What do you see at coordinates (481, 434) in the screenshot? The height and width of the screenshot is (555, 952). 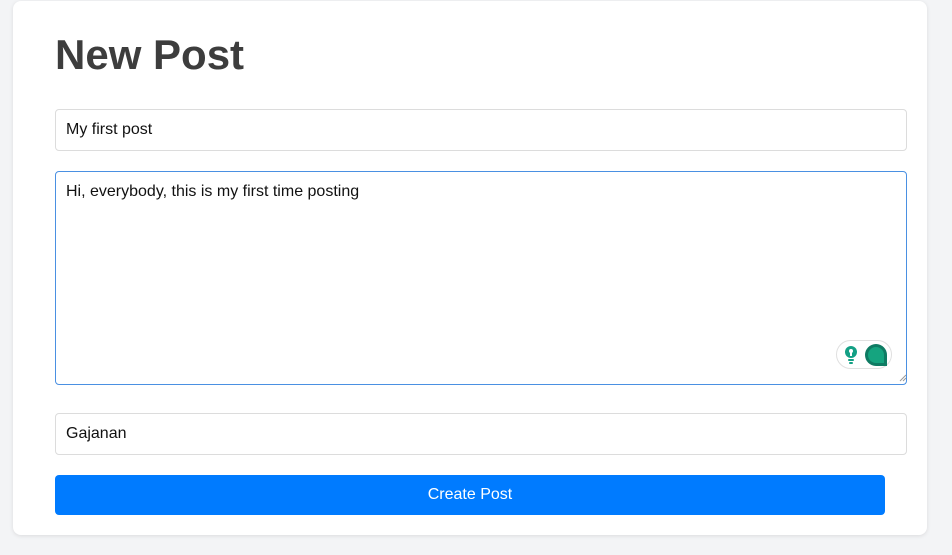 I see `author-input` at bounding box center [481, 434].